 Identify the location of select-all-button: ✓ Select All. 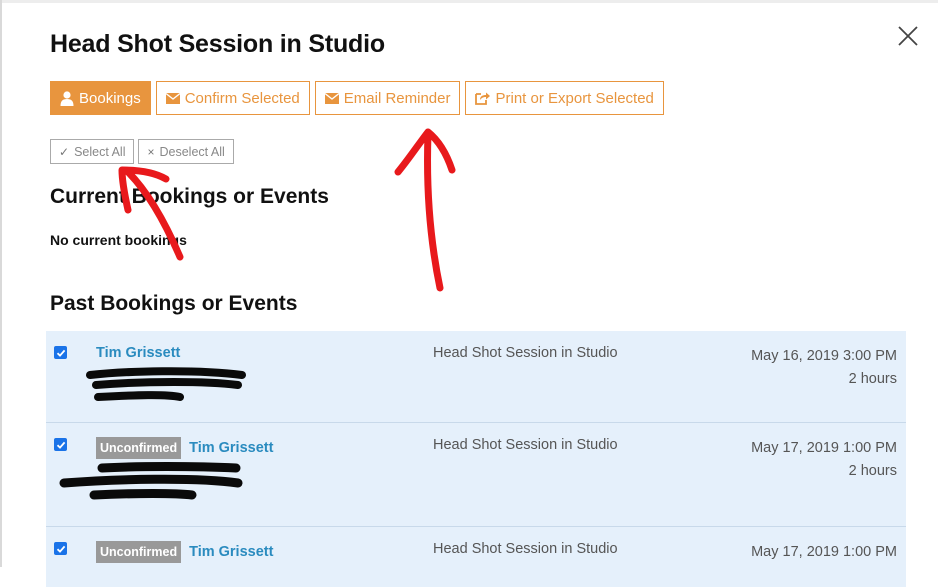
(92, 151).